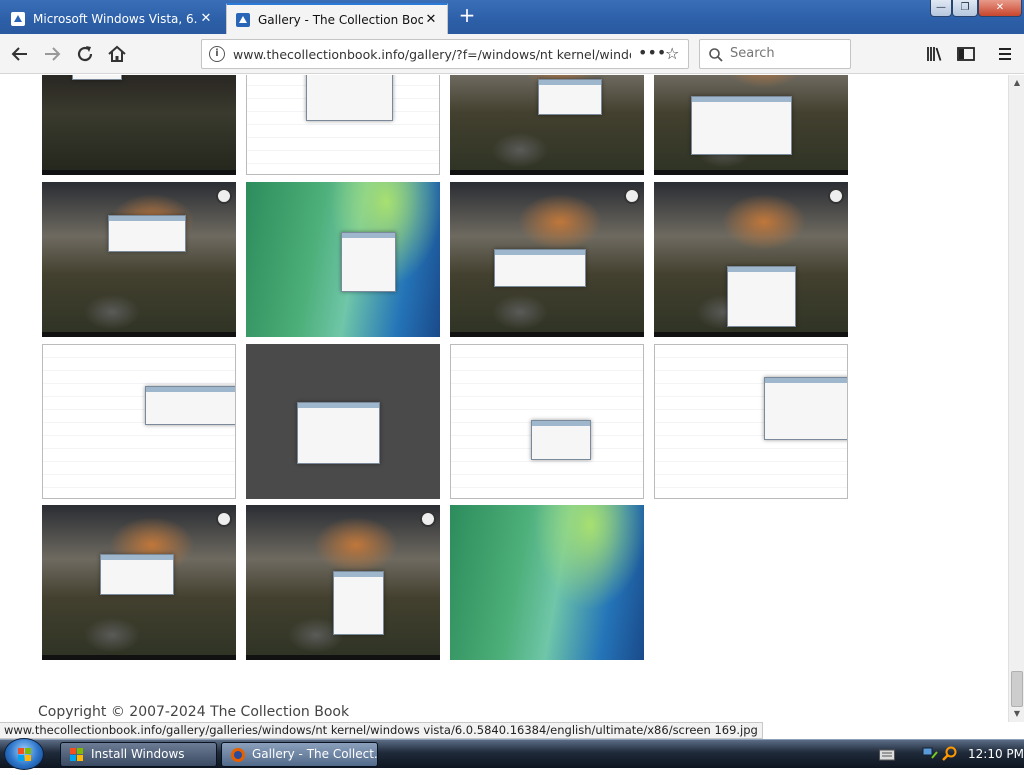 This screenshot has width=1024, height=775. Describe the element at coordinates (217, 54) in the screenshot. I see `site-info-icon: i` at that location.